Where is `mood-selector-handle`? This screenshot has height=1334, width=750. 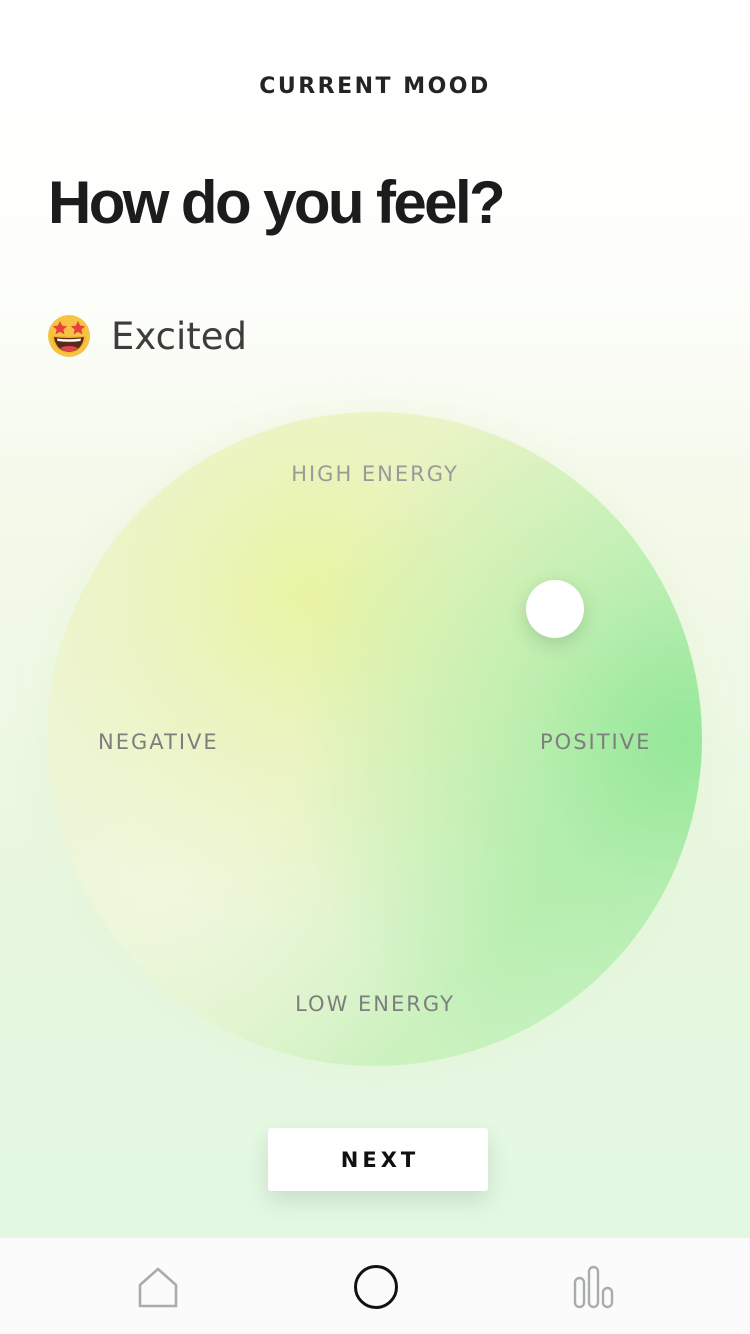
mood-selector-handle is located at coordinates (555, 609).